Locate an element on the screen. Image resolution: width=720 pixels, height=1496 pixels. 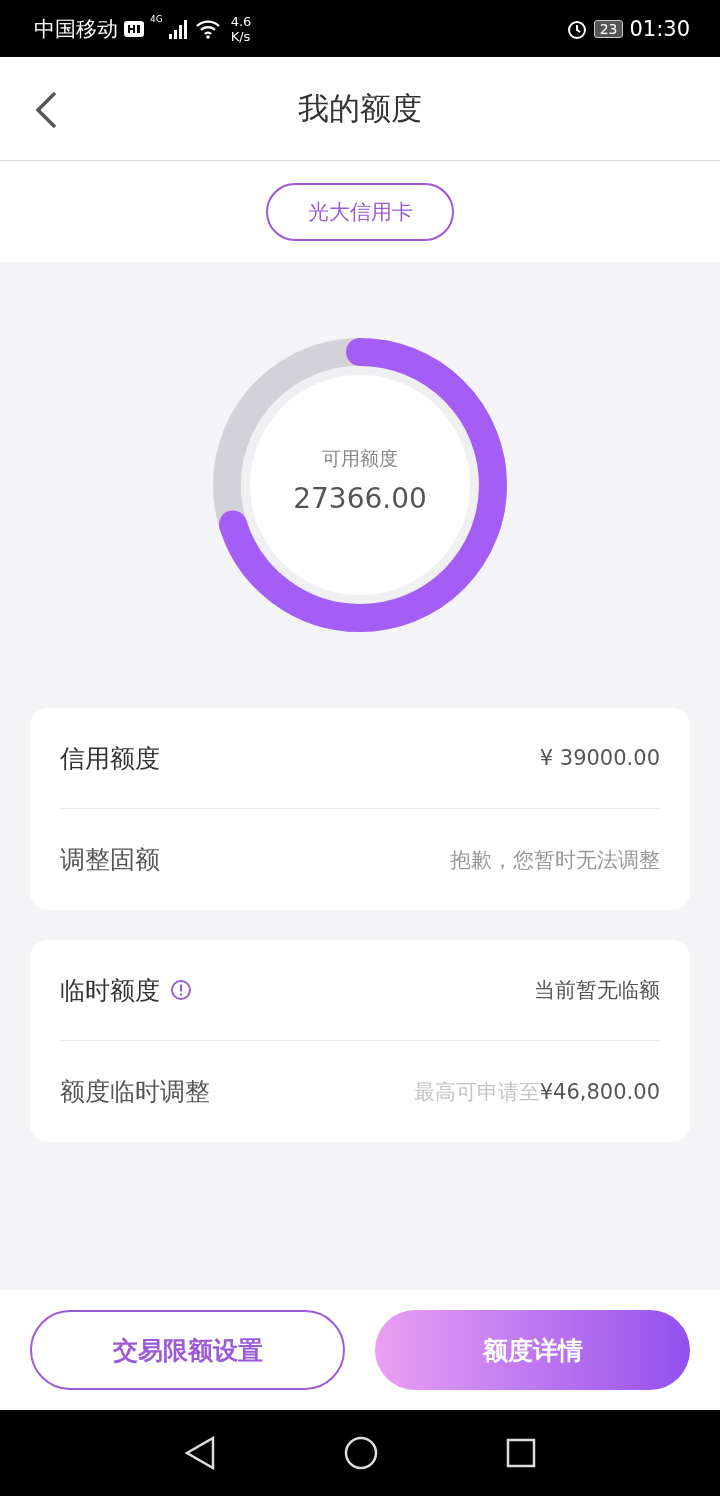
home-nav-icon is located at coordinates (361, 1453).